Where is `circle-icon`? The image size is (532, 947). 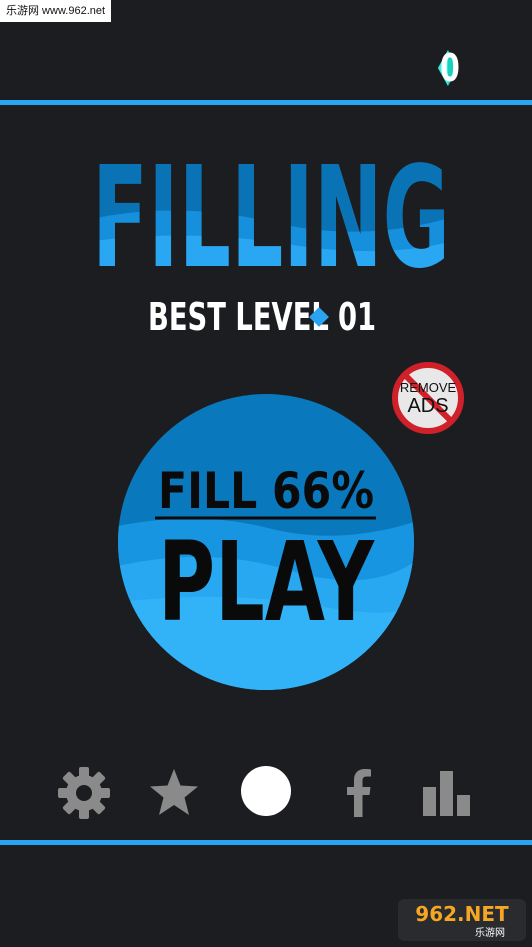 circle-icon is located at coordinates (266, 793).